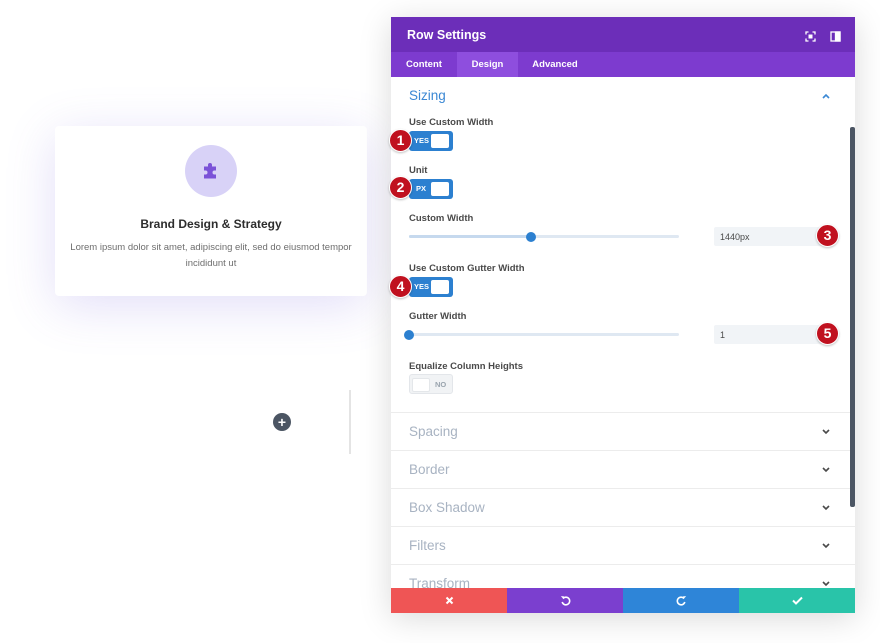 Image resolution: width=880 pixels, height=643 pixels. I want to click on redo-button, so click(681, 600).